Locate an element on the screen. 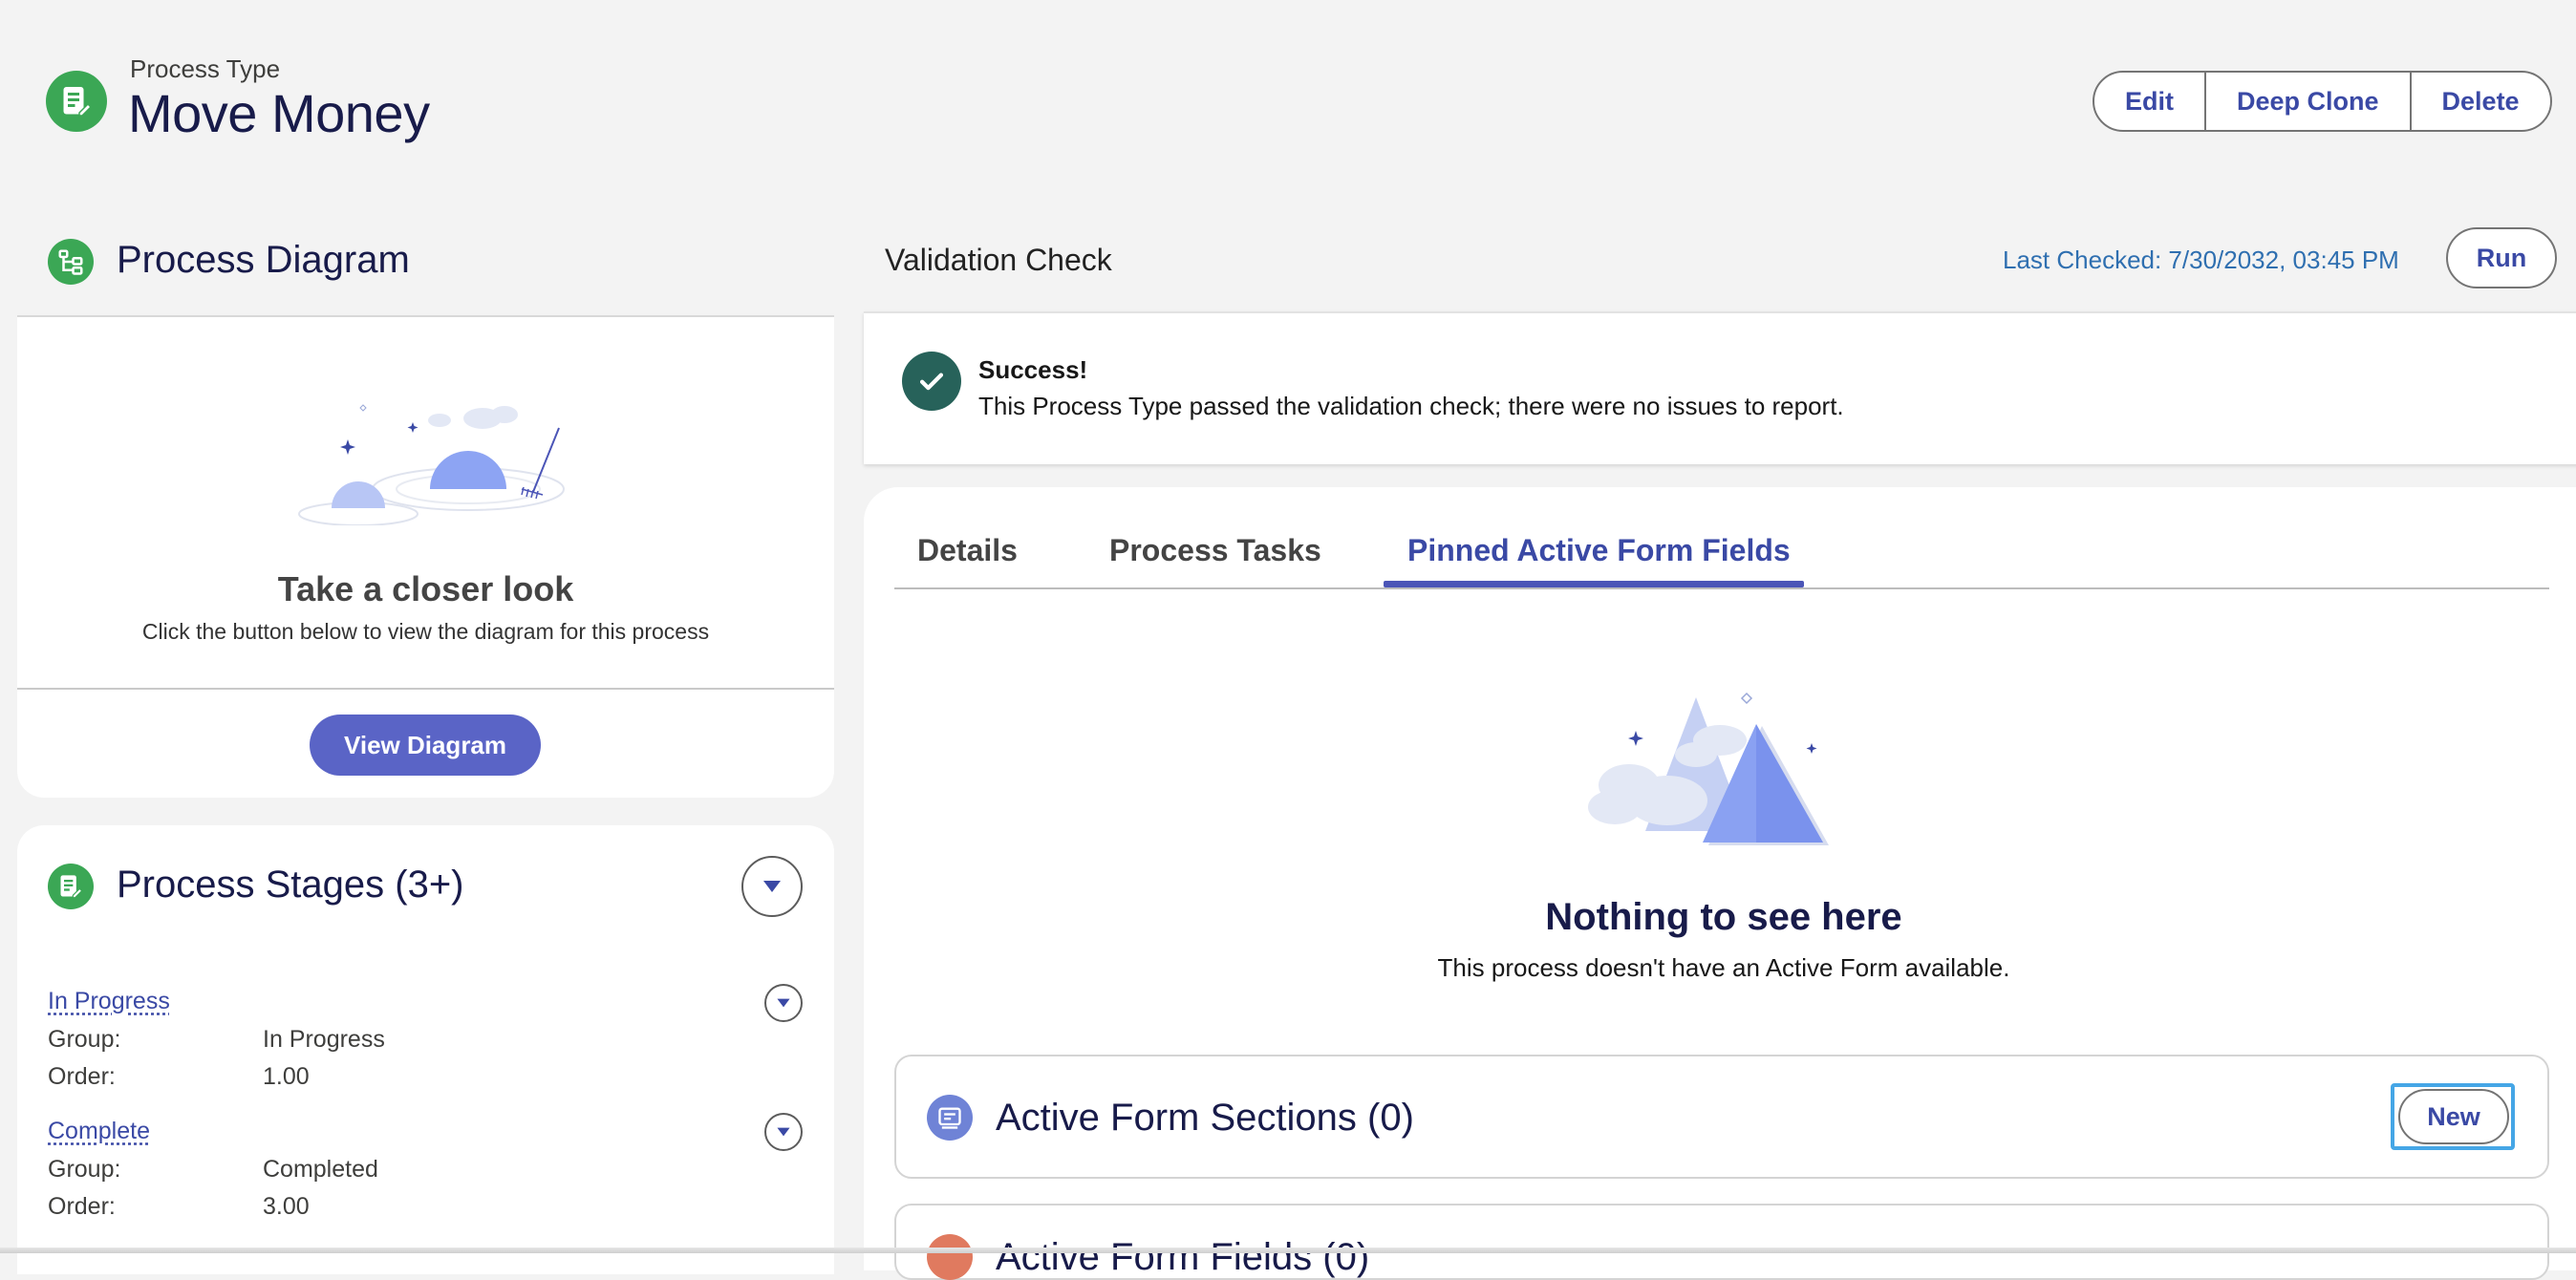  run-button: Run is located at coordinates (2501, 257).